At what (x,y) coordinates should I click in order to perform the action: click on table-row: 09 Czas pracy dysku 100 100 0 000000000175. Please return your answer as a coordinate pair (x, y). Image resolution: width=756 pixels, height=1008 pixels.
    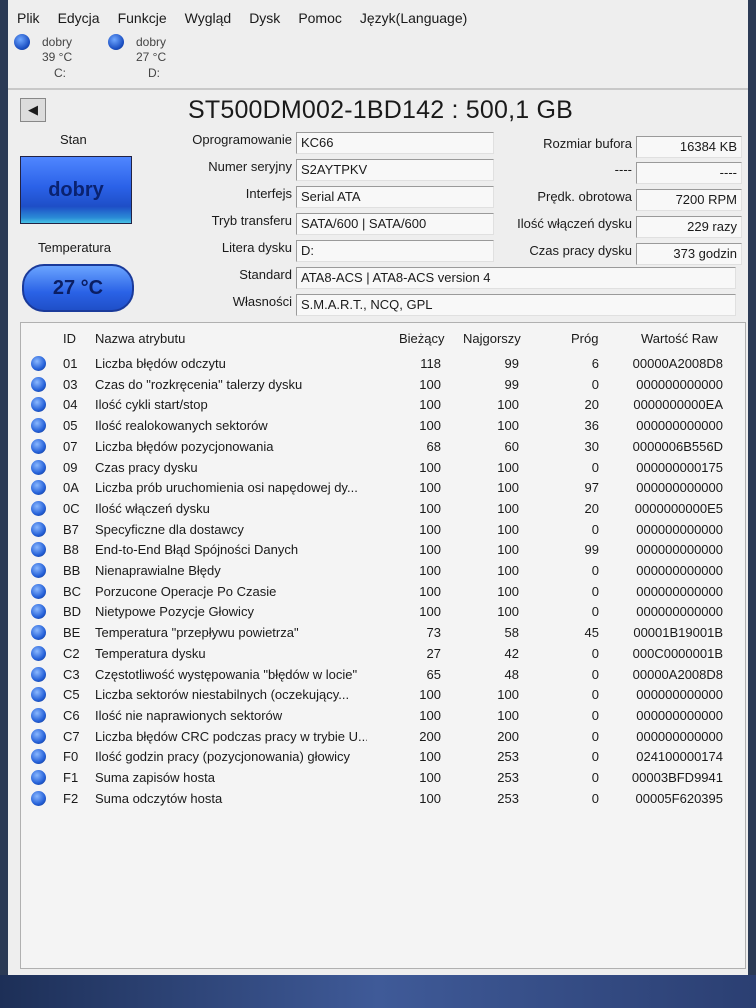
    Looking at the image, I should click on (383, 467).